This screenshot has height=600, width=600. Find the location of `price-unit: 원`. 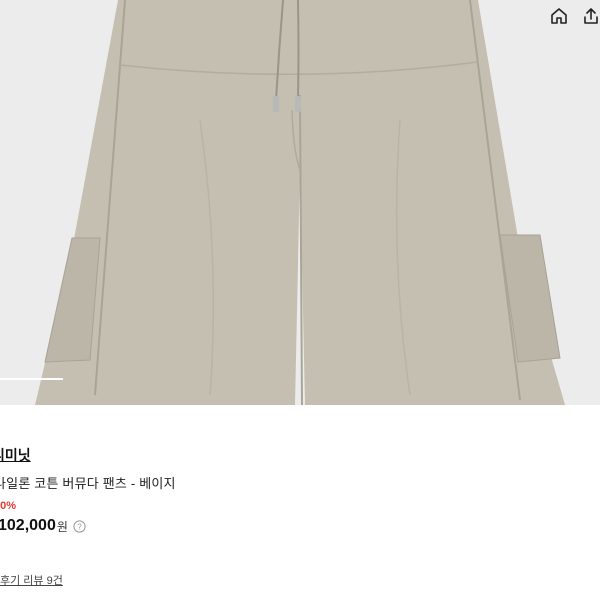

price-unit: 원 is located at coordinates (62, 526).